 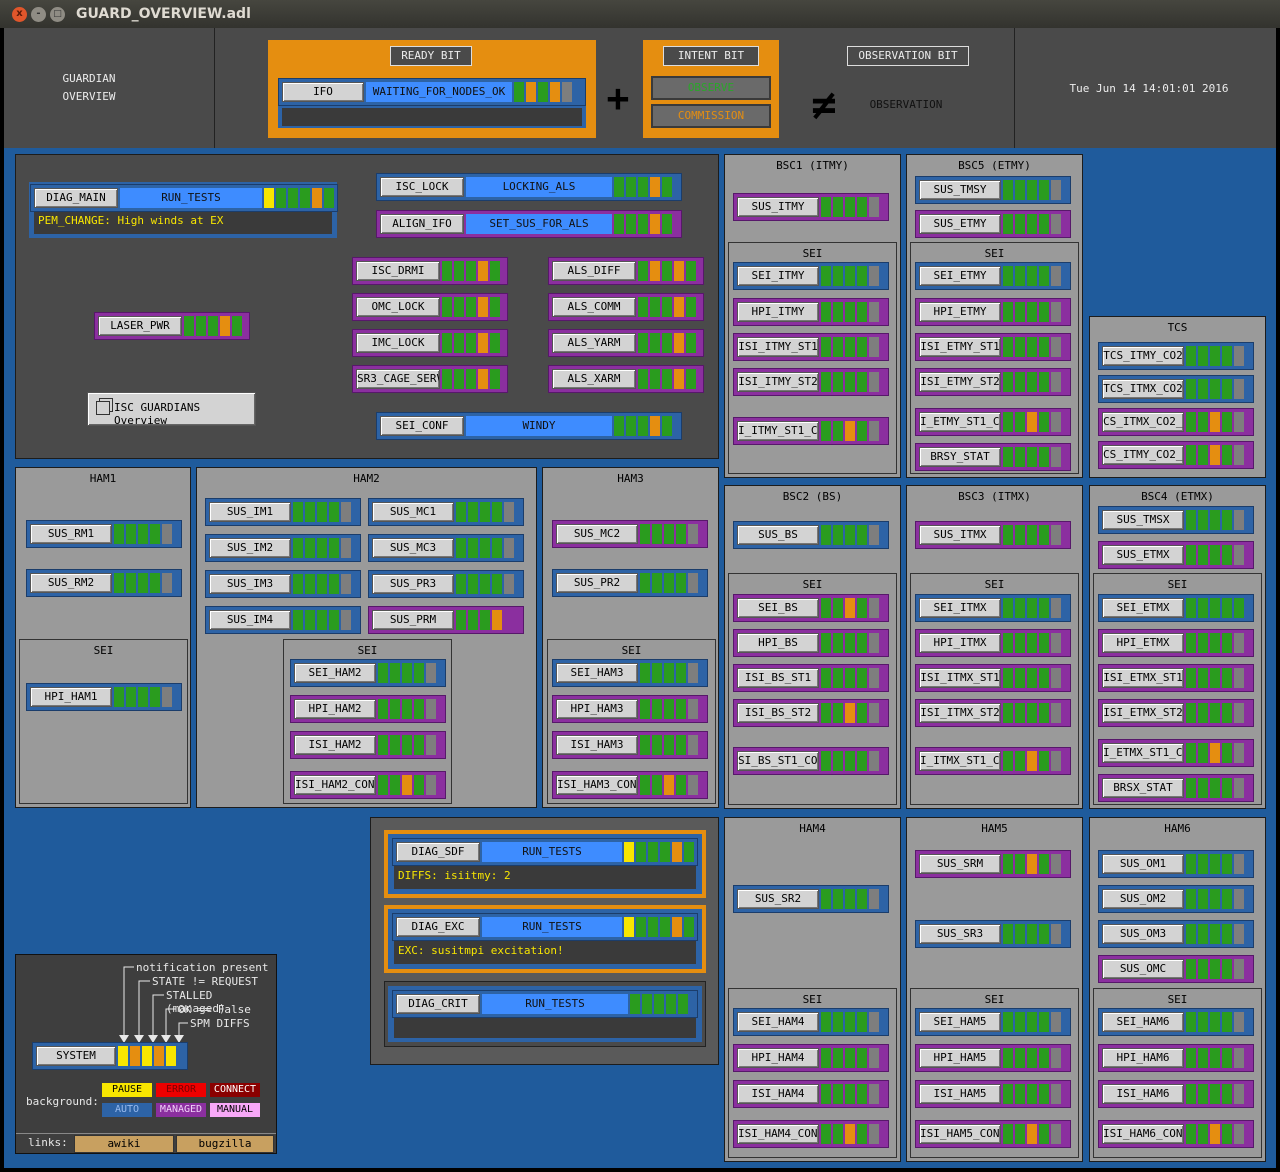 What do you see at coordinates (1143, 864) in the screenshot?
I see `sus-om1-button: SUS_OM1` at bounding box center [1143, 864].